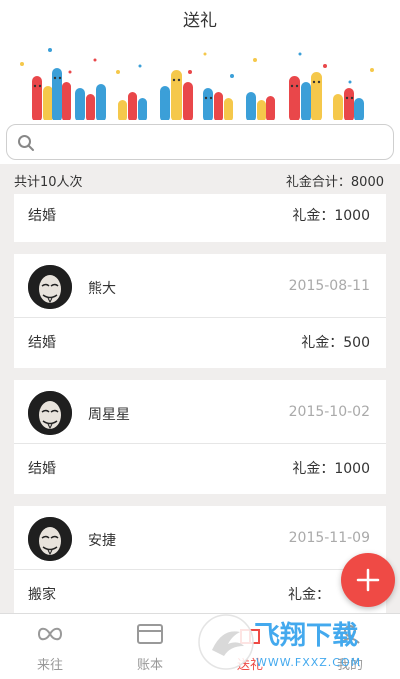 The width and height of the screenshot is (400, 679). Describe the element at coordinates (329, 286) in the screenshot. I see `record-date: 2015-08-11` at that location.